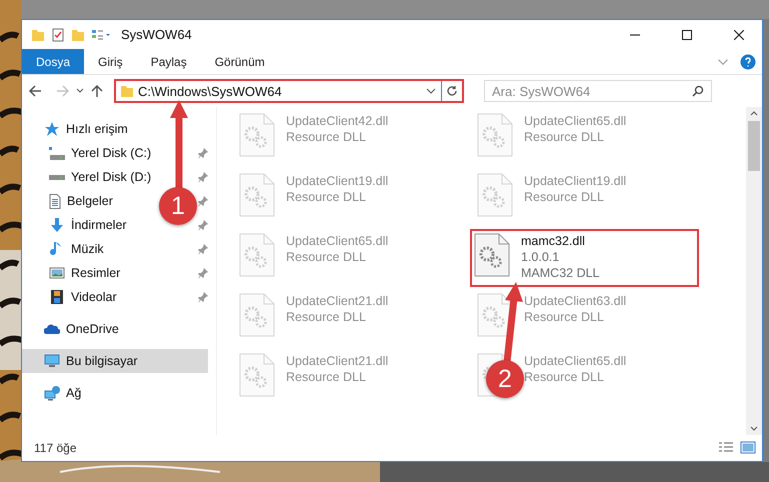 This screenshot has height=482, width=769. What do you see at coordinates (66, 249) in the screenshot?
I see `sidebar-item: Müzik` at bounding box center [66, 249].